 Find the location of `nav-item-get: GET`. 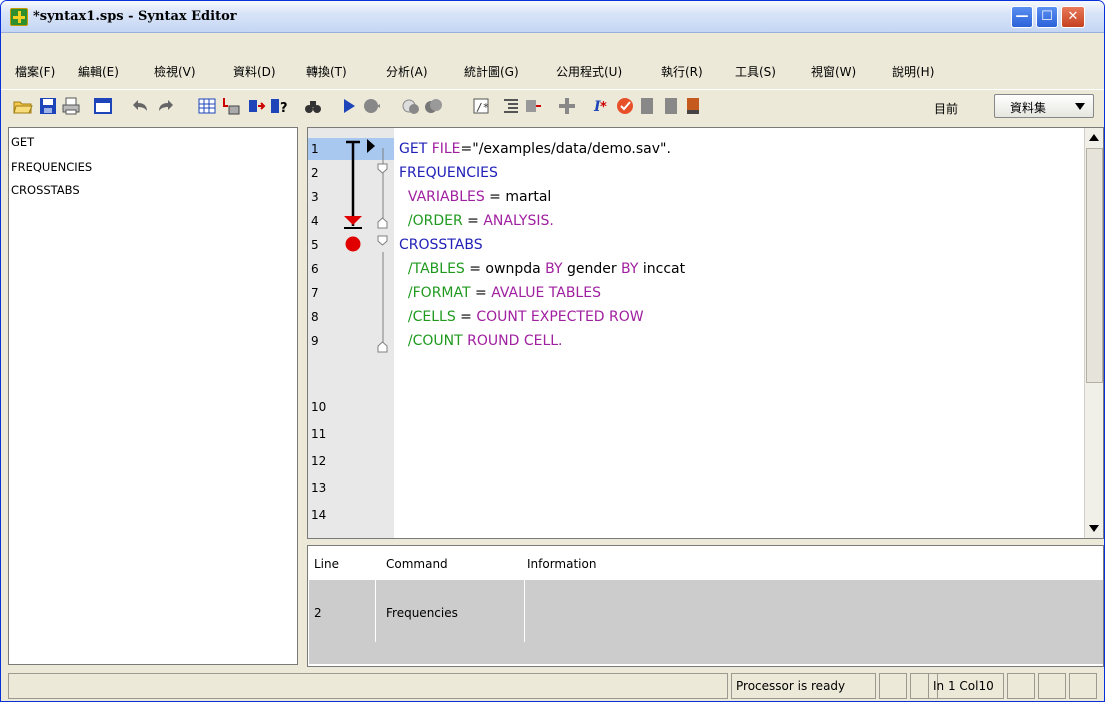

nav-item-get: GET is located at coordinates (22, 142).